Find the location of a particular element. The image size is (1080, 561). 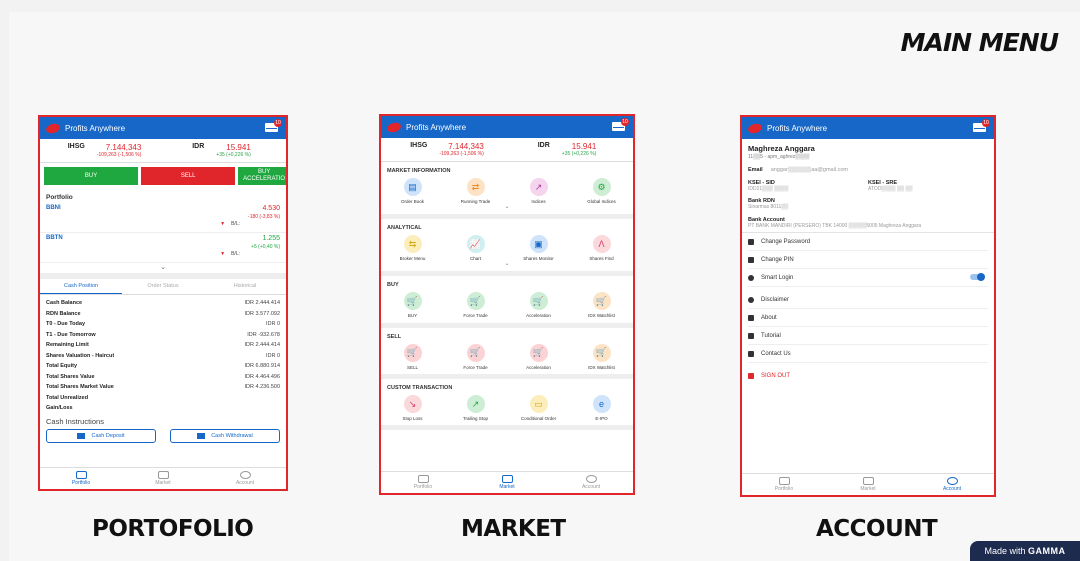

market-menu-item: 📈 Chart is located at coordinates (476, 248).